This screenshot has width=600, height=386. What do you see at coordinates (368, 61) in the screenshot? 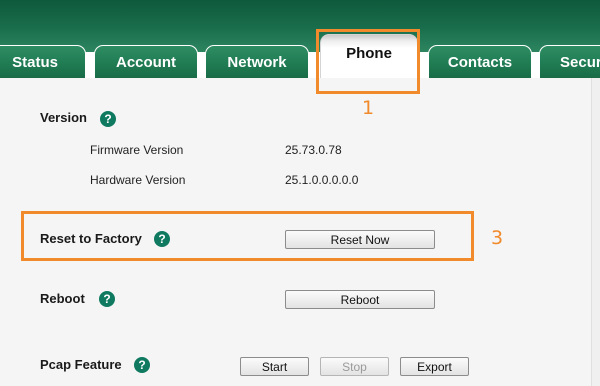
I see `highlight-phone-tab` at bounding box center [368, 61].